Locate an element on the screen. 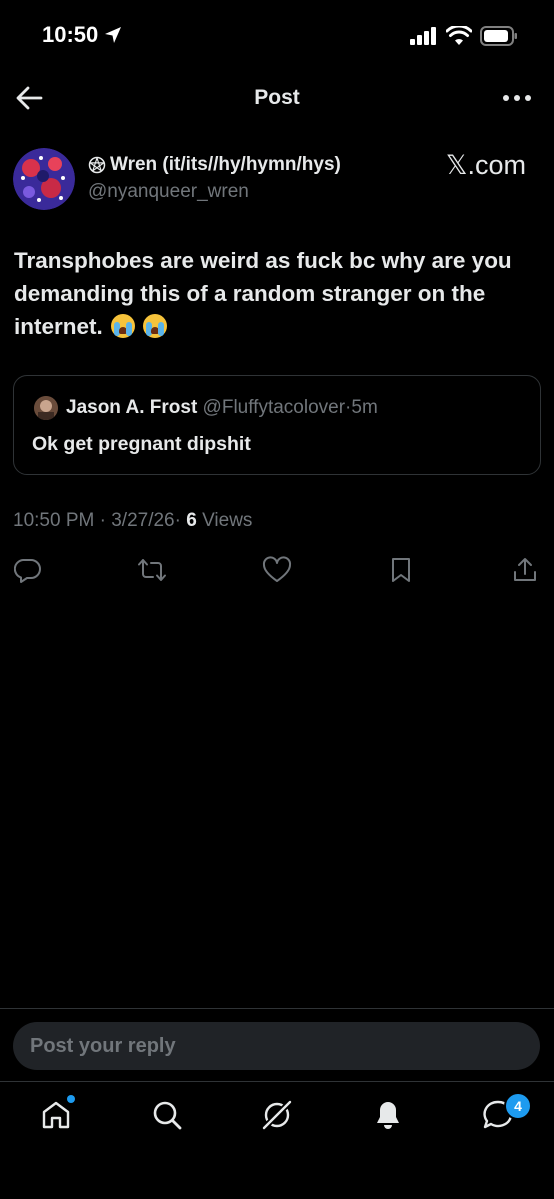 Image resolution: width=554 pixels, height=1199 pixels. cellular-signal-icon is located at coordinates (423, 36).